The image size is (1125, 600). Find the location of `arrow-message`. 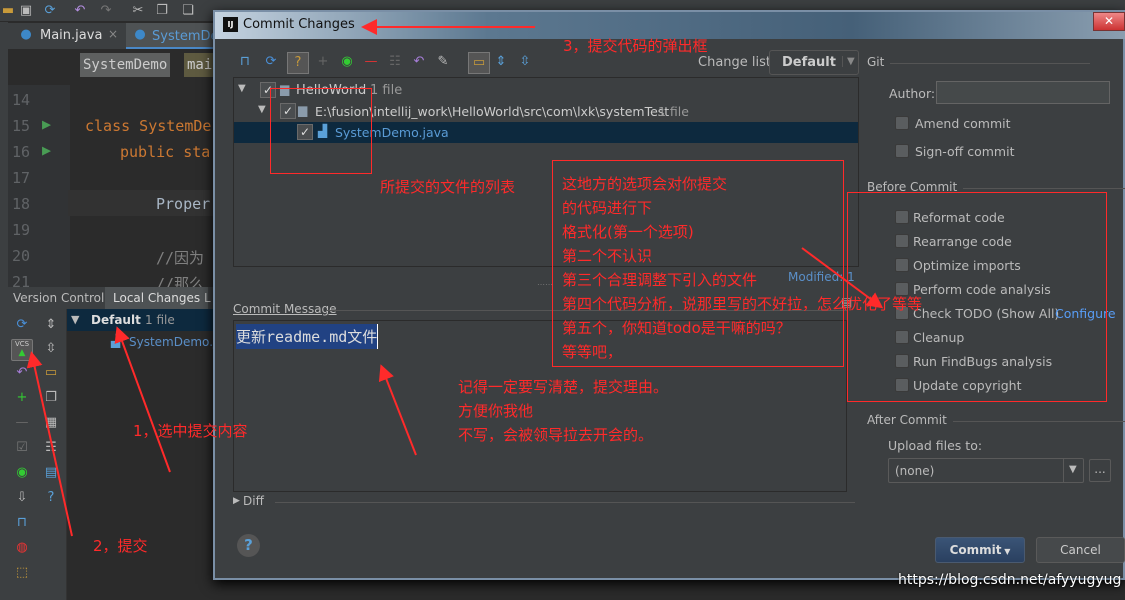

arrow-message is located at coordinates (397, 410).